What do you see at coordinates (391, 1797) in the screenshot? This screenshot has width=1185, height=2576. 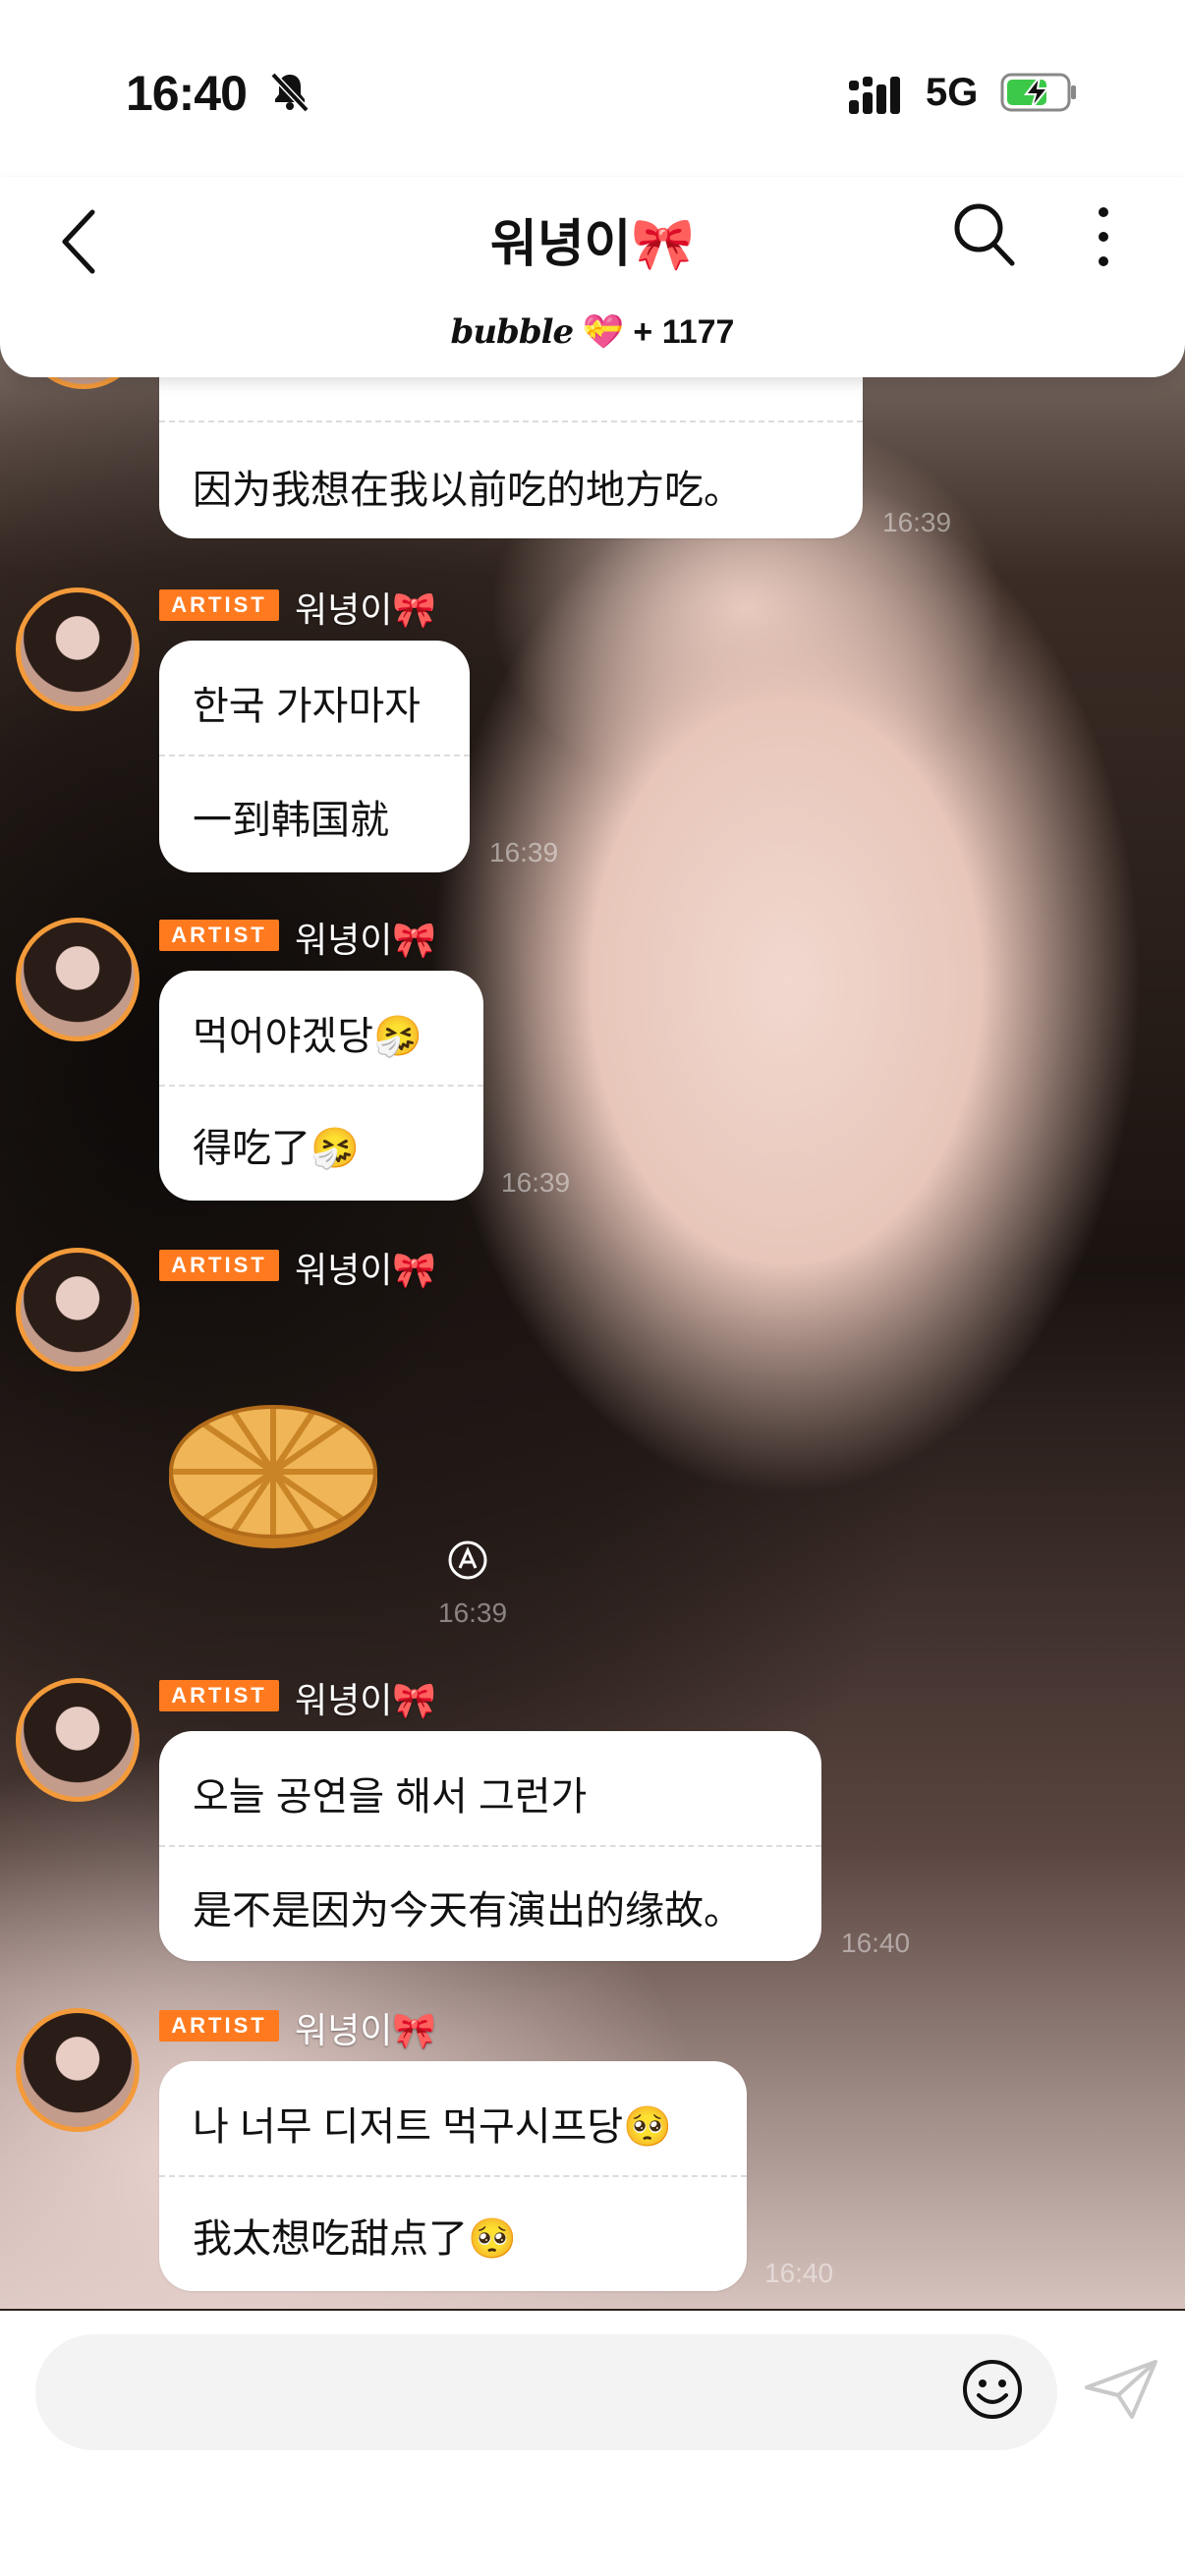 I see `message-text: 오늘 공연을 해서 그런가` at bounding box center [391, 1797].